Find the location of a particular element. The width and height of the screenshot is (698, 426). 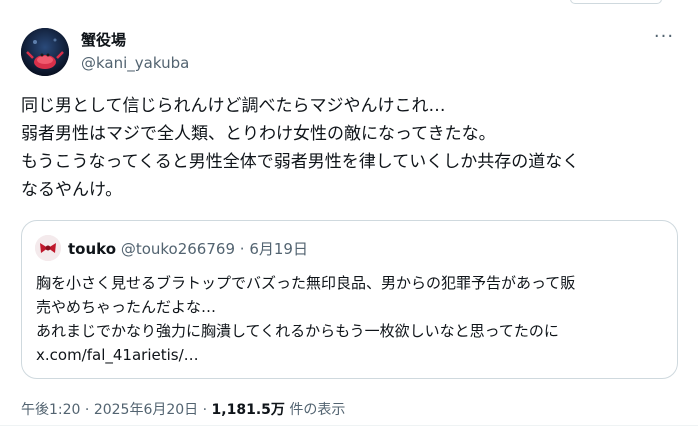

more-options-icon: ··· is located at coordinates (664, 40).